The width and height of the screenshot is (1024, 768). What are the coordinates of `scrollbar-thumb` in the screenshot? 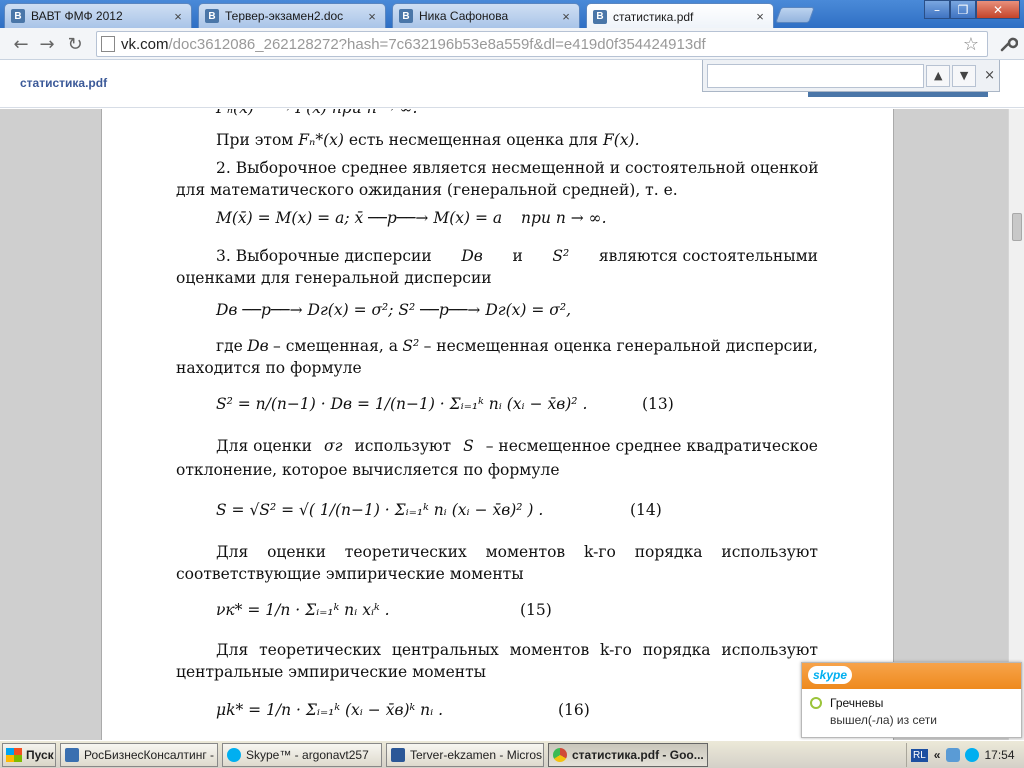 It's located at (1017, 227).